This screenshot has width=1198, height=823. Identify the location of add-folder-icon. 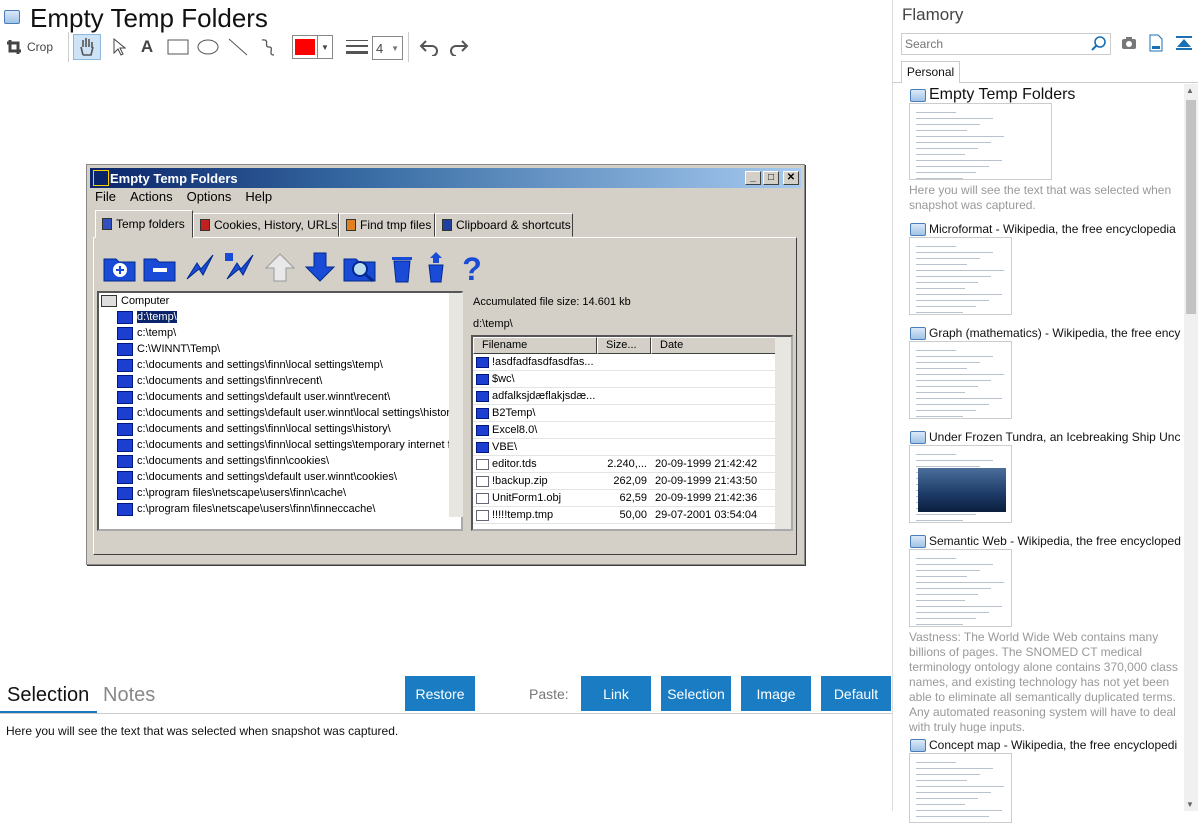
(120, 267).